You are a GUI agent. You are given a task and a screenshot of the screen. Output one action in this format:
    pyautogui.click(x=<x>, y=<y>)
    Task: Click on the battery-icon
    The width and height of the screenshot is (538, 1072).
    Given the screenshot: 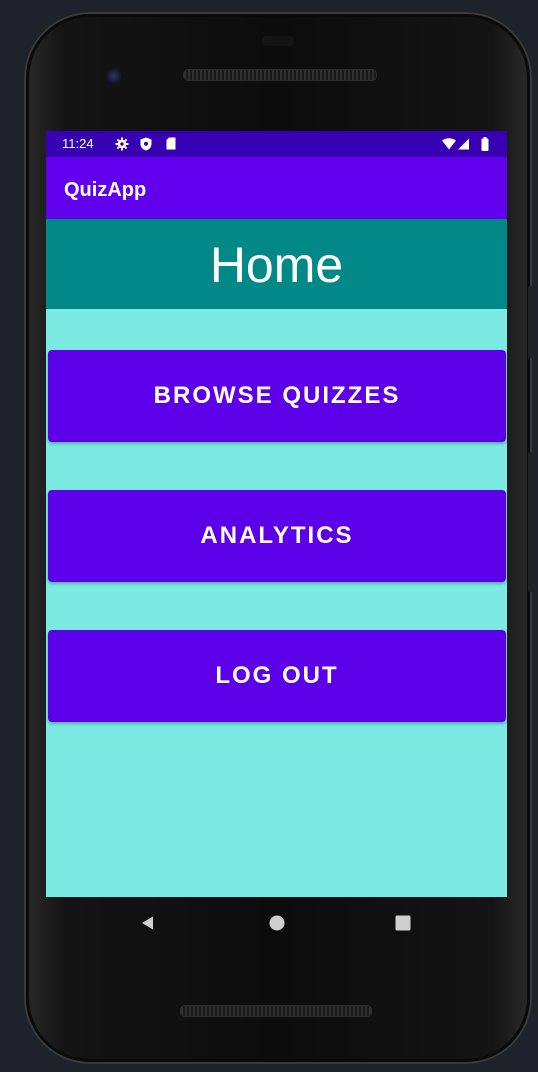 What is the action you would take?
    pyautogui.click(x=485, y=143)
    